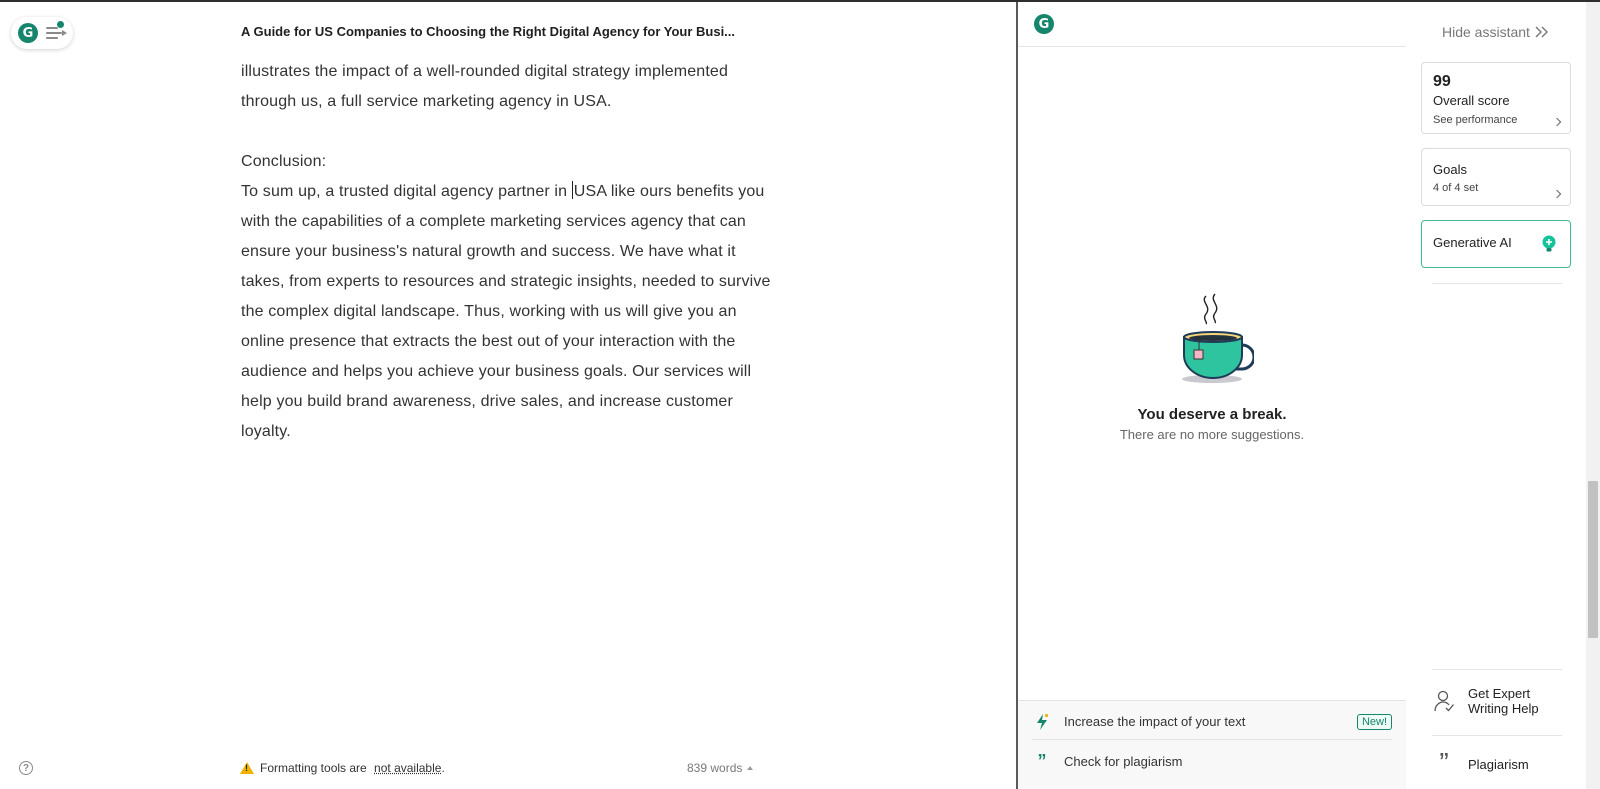  What do you see at coordinates (247, 768) in the screenshot?
I see `warning-triangle-icon` at bounding box center [247, 768].